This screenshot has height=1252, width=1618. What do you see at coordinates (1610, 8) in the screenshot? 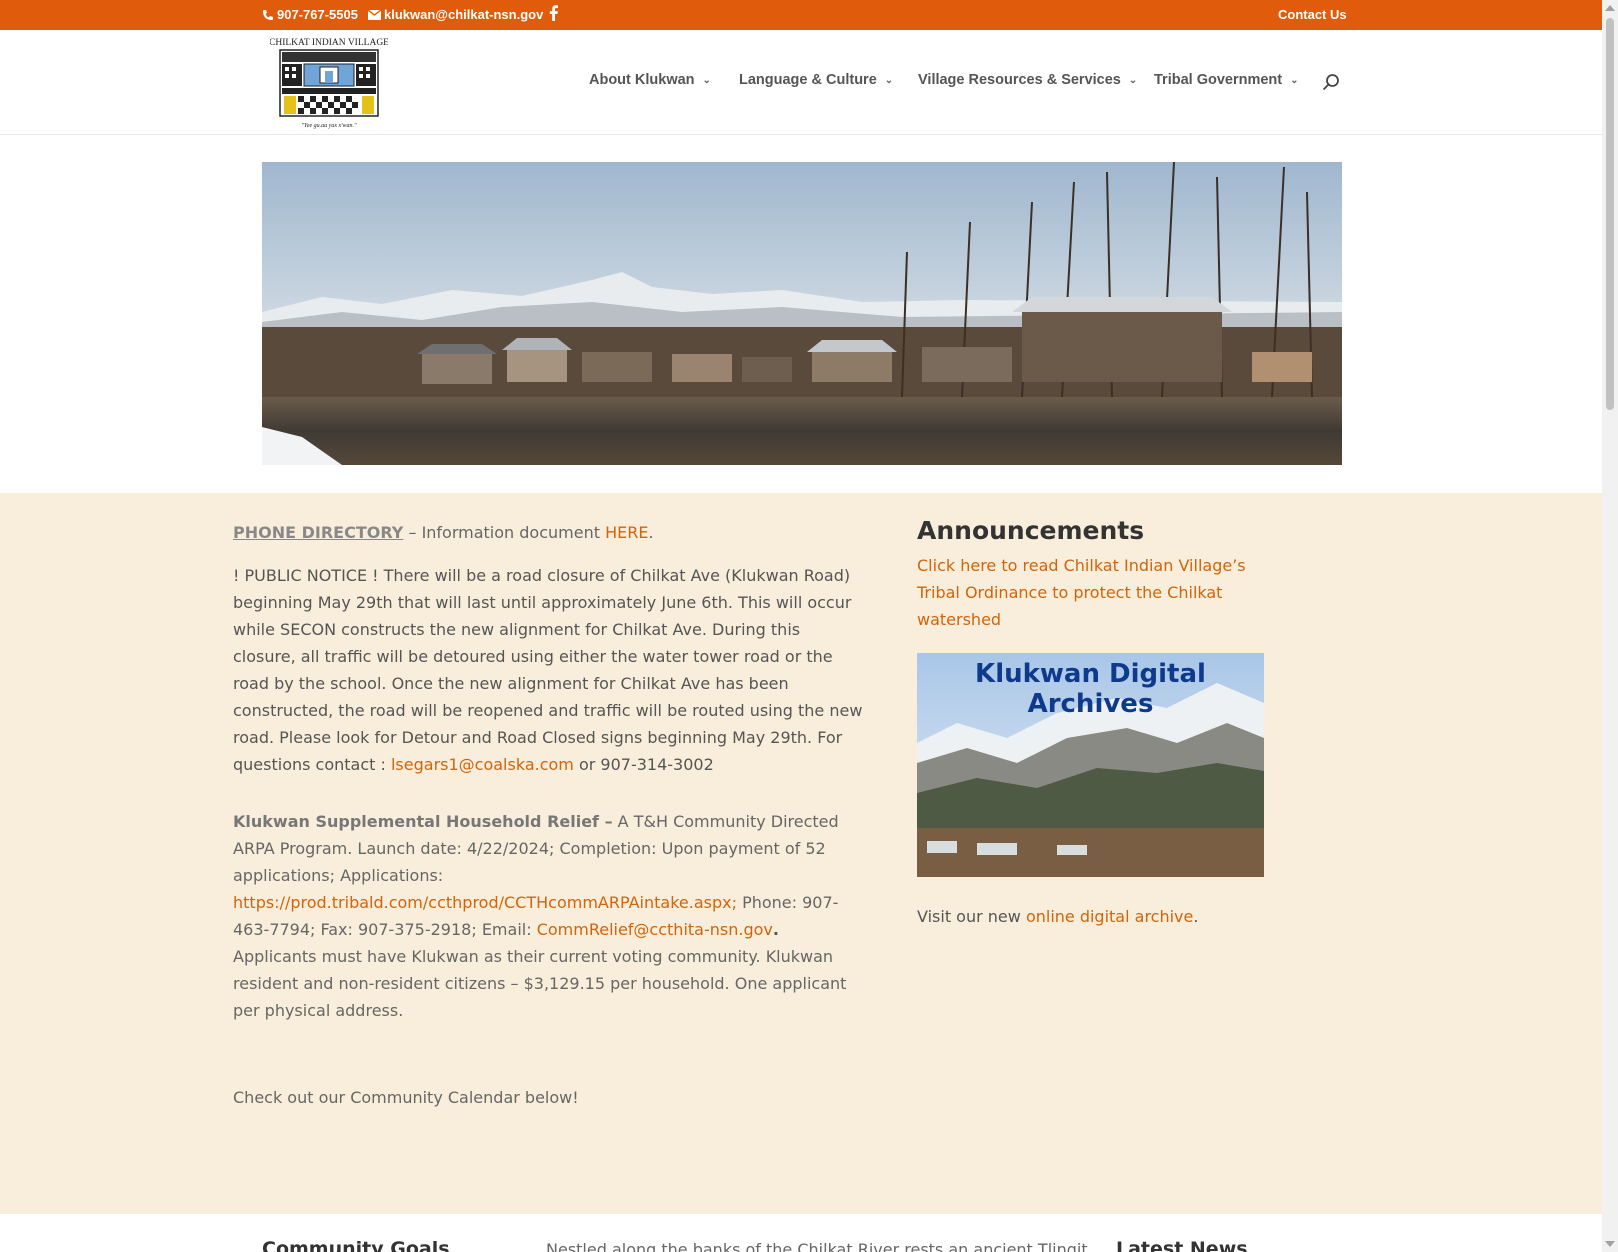
I see `scroll-up-icon` at bounding box center [1610, 8].